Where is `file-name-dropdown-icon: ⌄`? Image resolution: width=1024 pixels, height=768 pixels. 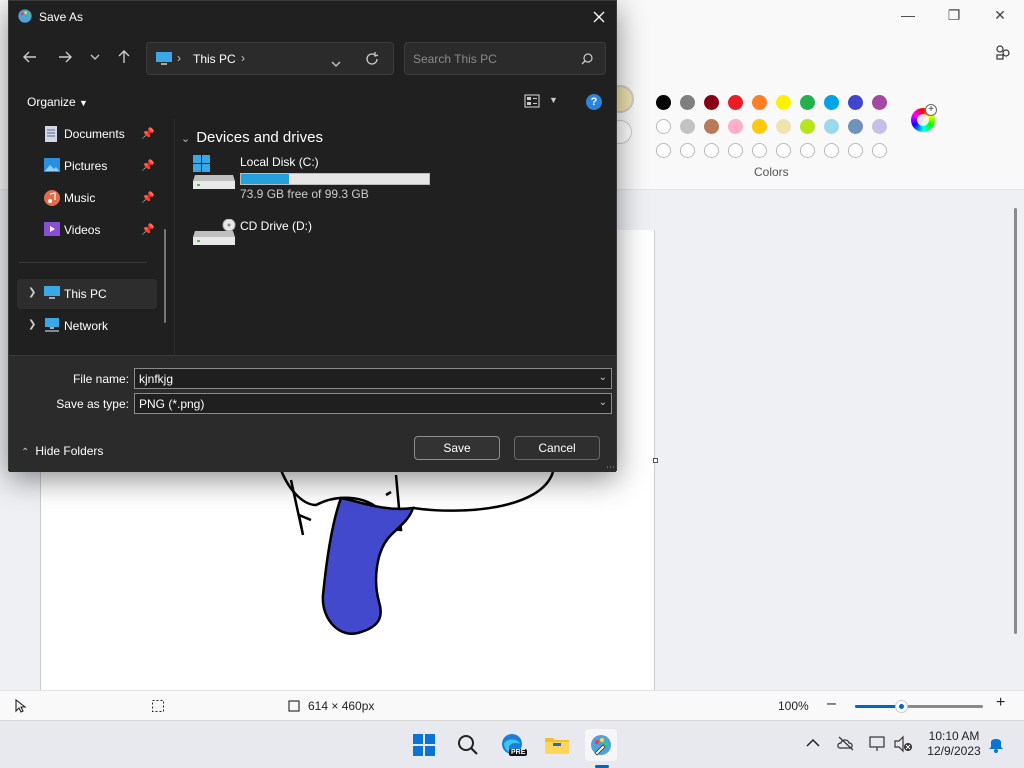
file-name-dropdown-icon: ⌄ is located at coordinates (603, 377).